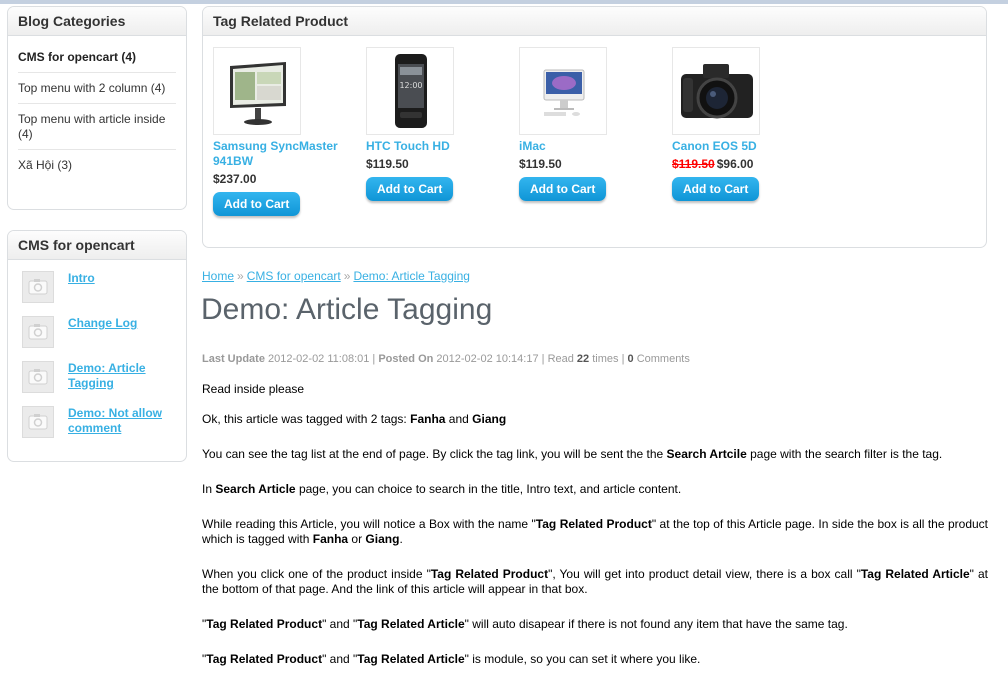  What do you see at coordinates (123, 278) in the screenshot?
I see `cms-link-intro: Intro` at bounding box center [123, 278].